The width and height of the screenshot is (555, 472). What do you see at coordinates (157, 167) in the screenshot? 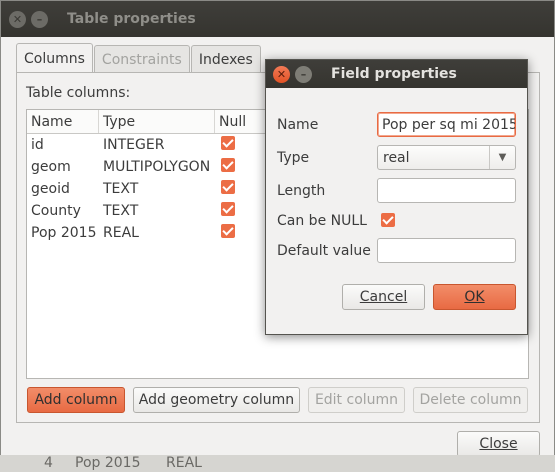
I see `row-type: MULTIPOLYGON` at bounding box center [157, 167].